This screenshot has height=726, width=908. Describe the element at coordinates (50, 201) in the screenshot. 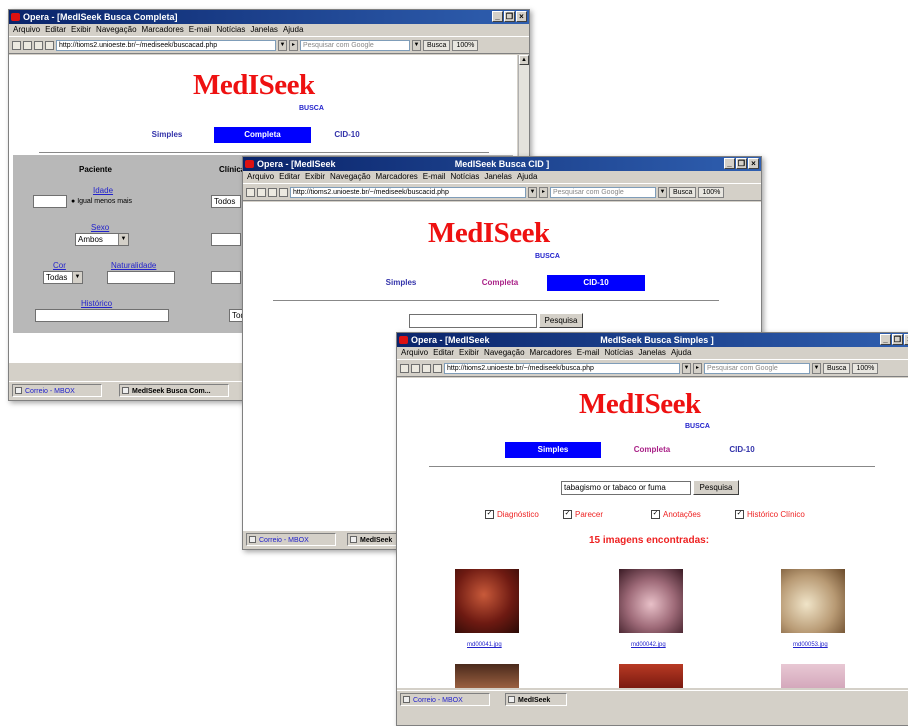

I see `idade-input` at that location.